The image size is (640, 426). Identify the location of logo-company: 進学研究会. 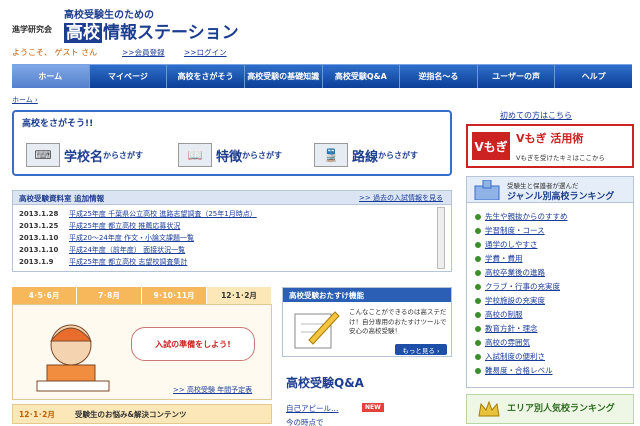
(32, 29).